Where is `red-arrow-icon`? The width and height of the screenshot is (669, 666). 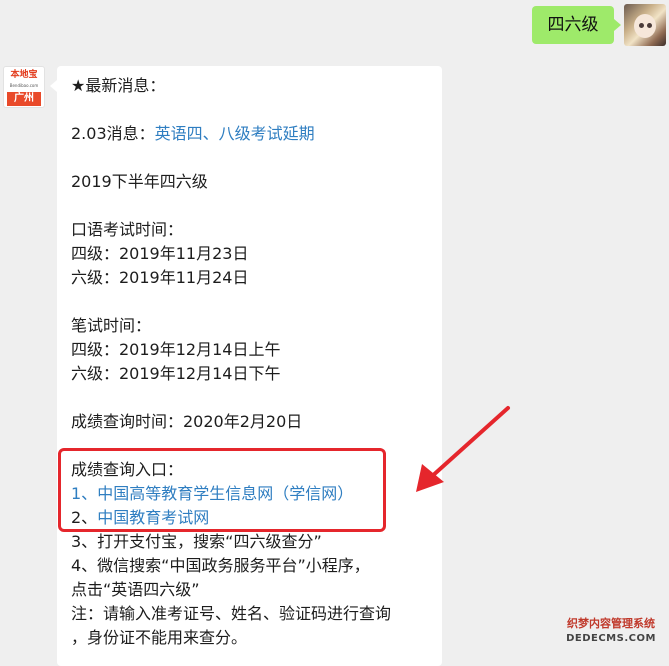 red-arrow-icon is located at coordinates (463, 449).